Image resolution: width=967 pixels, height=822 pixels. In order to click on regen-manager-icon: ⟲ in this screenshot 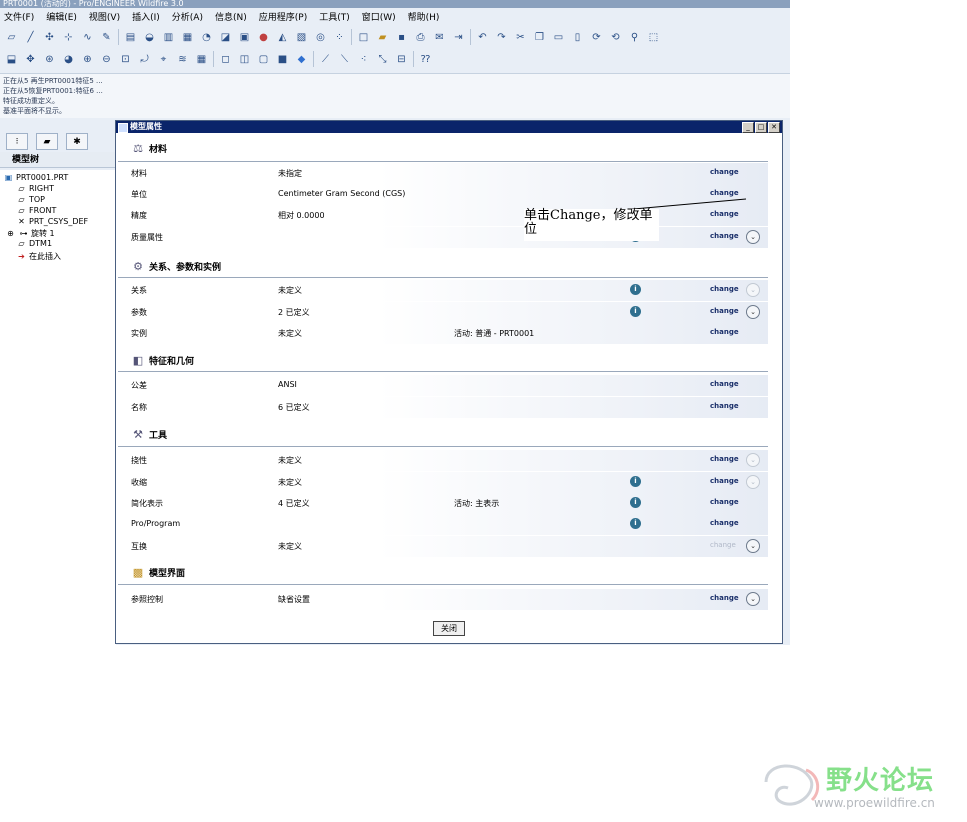, I will do `click(615, 37)`.